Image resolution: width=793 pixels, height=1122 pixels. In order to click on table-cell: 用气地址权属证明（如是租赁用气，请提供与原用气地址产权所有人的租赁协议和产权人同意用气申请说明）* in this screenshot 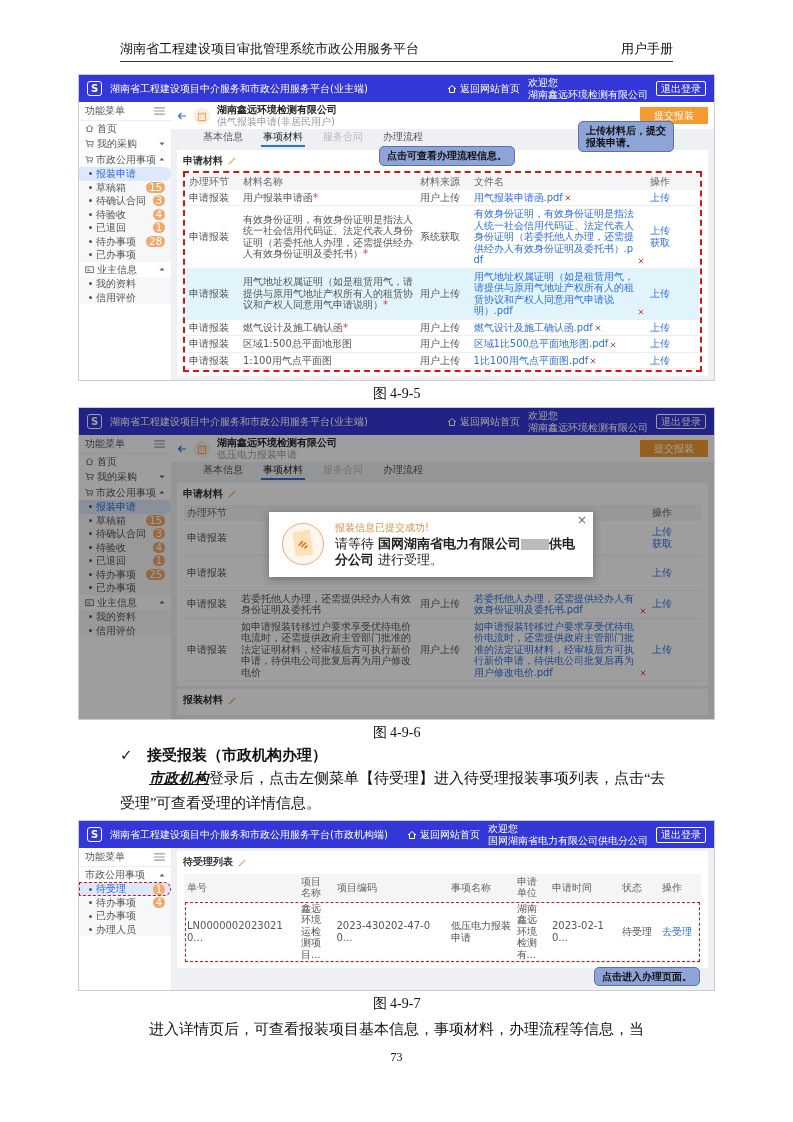, I will do `click(328, 293)`.